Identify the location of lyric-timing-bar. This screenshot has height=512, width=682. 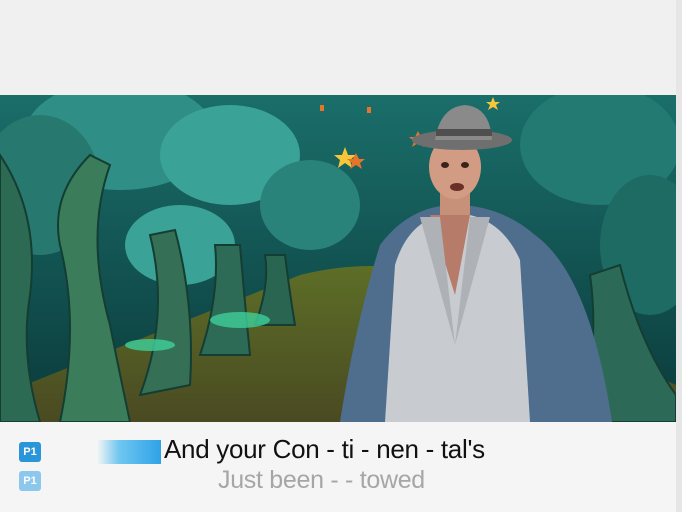
(129, 452).